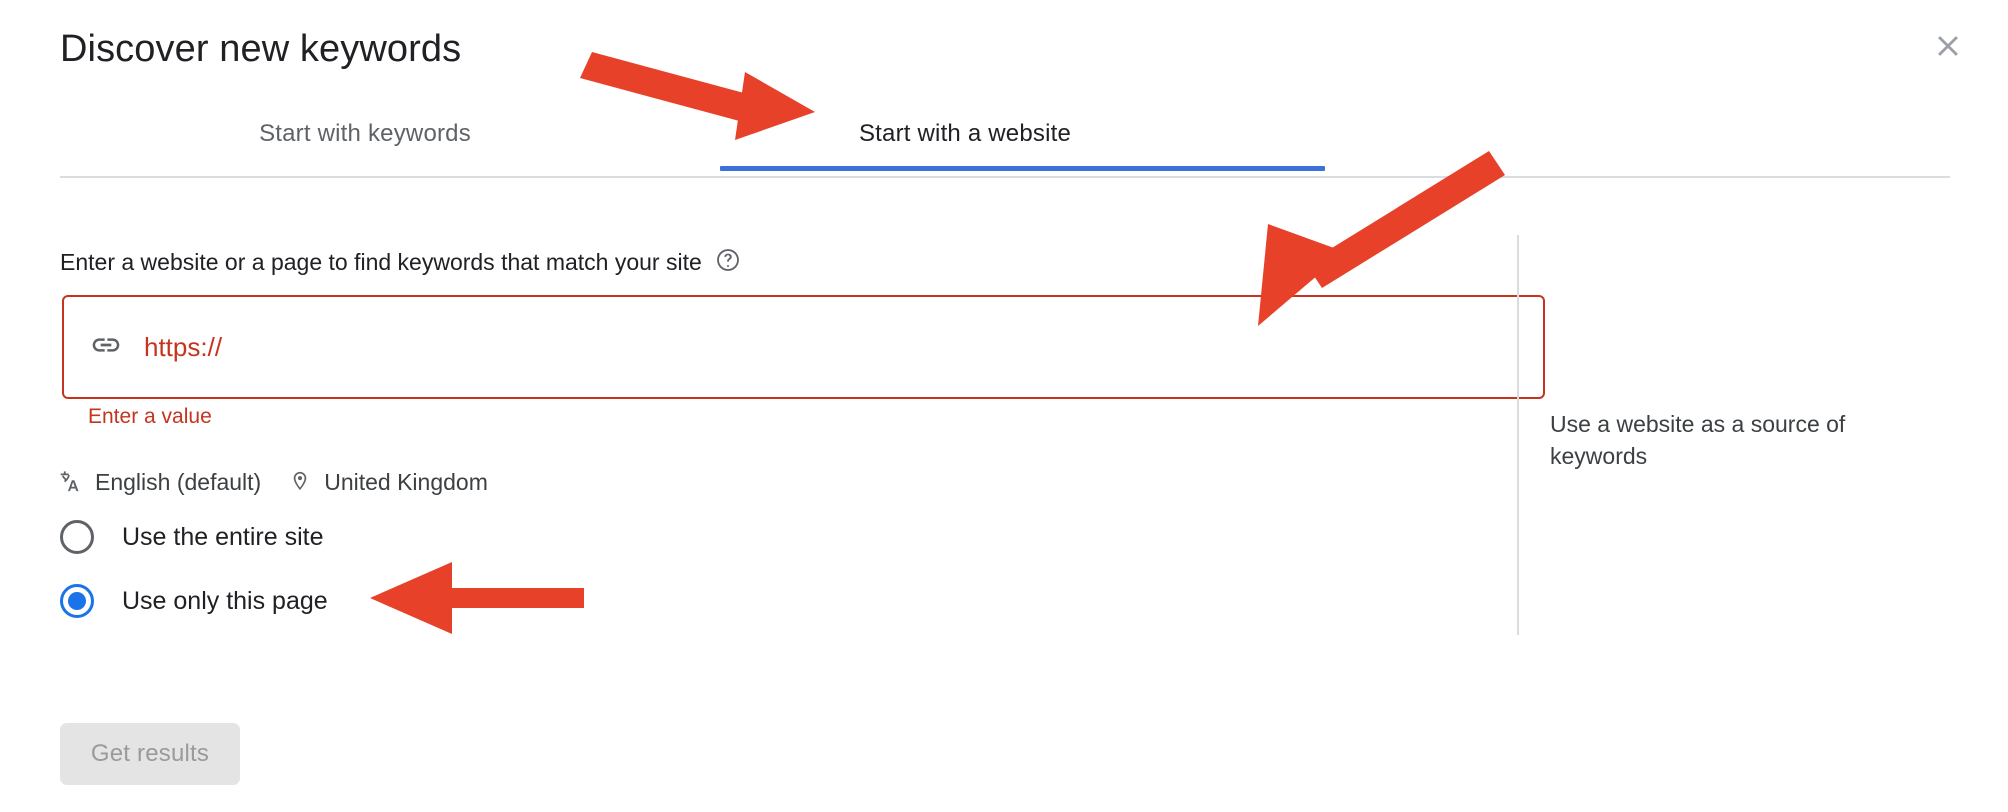 The width and height of the screenshot is (2008, 812). What do you see at coordinates (223, 536) in the screenshot?
I see `radio-label: Use the entire site` at bounding box center [223, 536].